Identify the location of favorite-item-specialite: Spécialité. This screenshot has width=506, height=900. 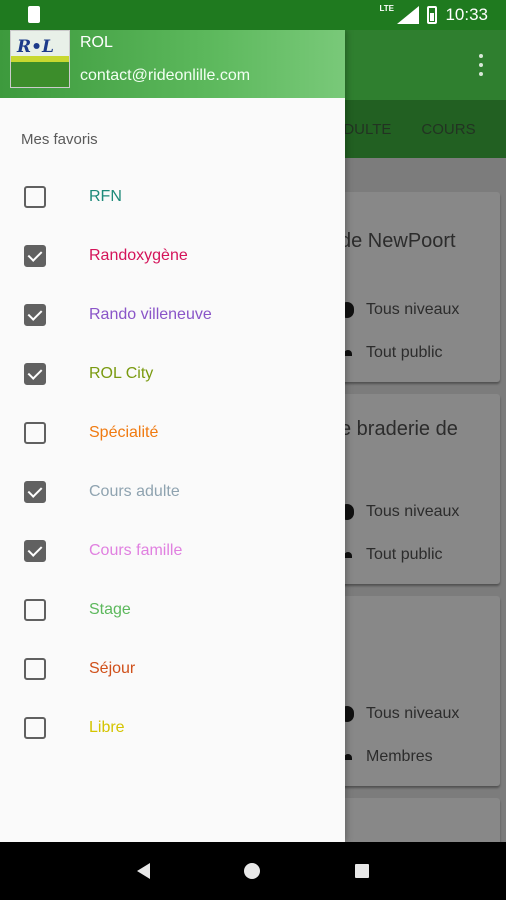
(172, 433).